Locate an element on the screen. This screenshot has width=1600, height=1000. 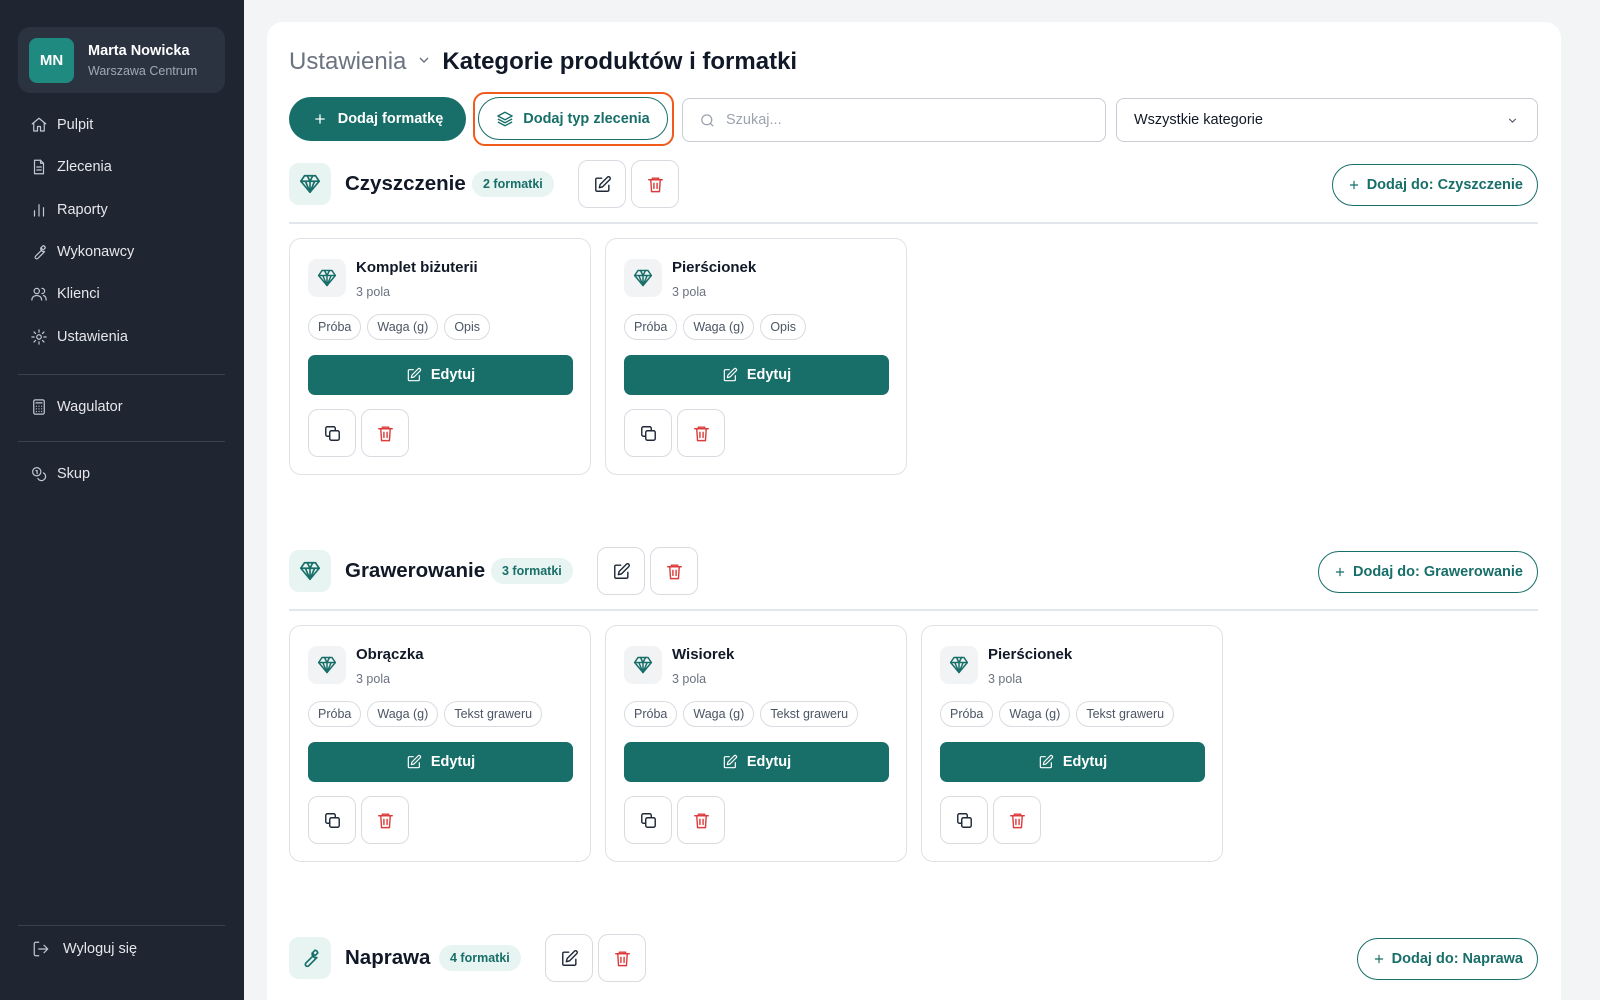
field-chip: Próba is located at coordinates (335, 327).